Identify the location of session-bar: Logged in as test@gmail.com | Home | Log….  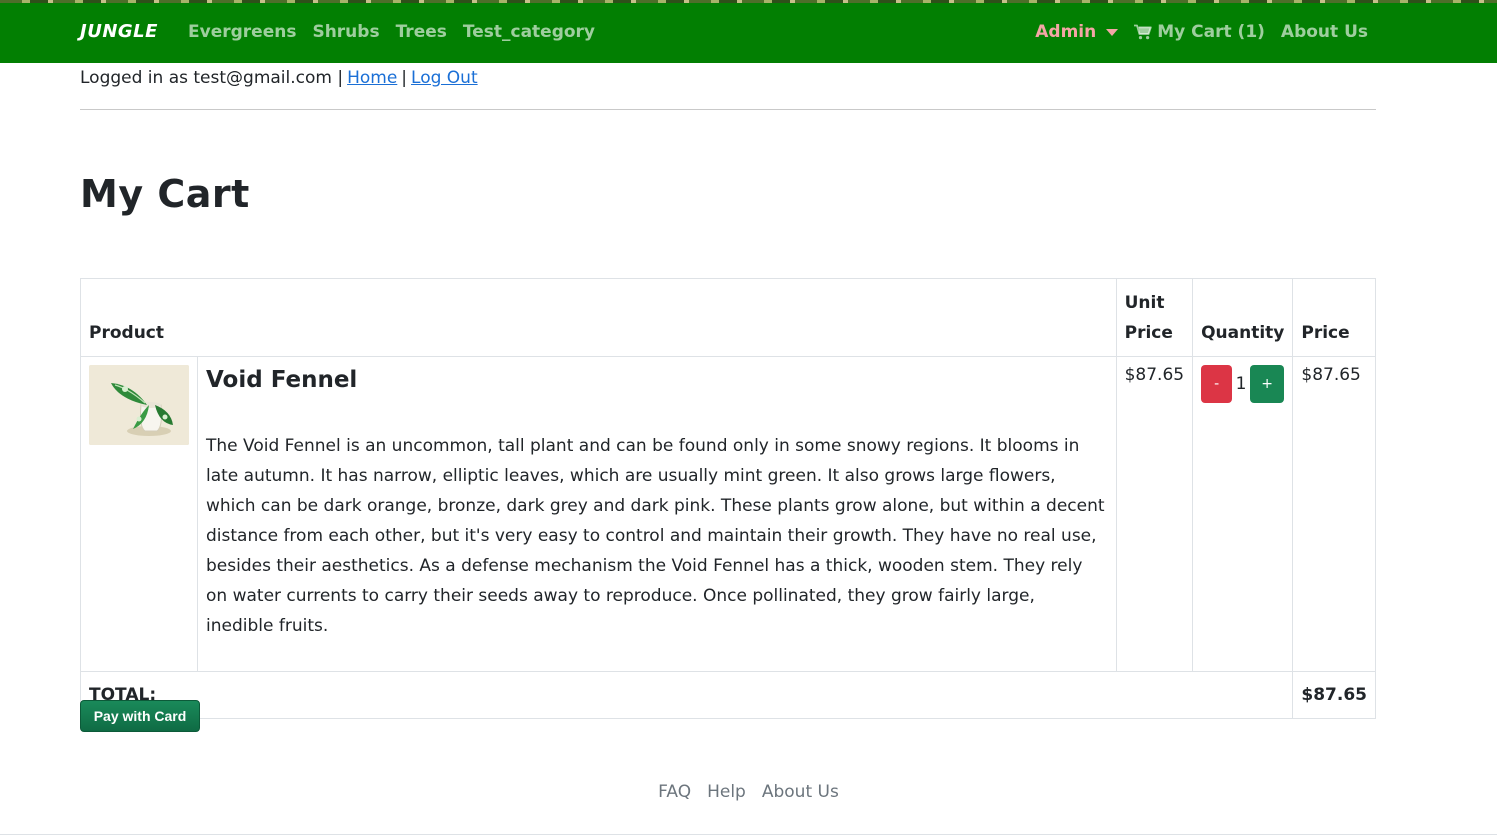
(728, 88).